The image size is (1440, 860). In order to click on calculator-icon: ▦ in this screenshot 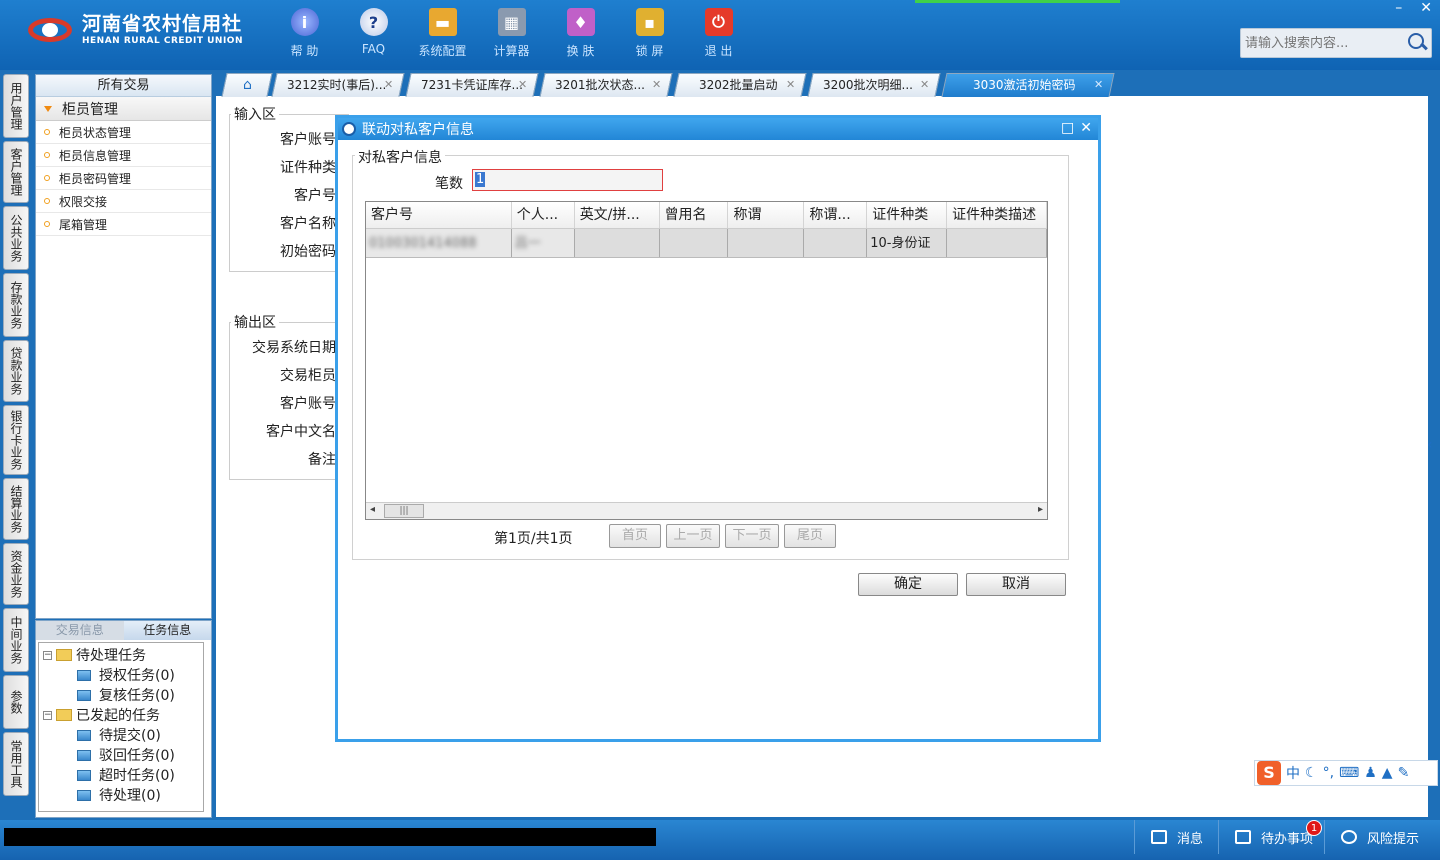, I will do `click(511, 22)`.